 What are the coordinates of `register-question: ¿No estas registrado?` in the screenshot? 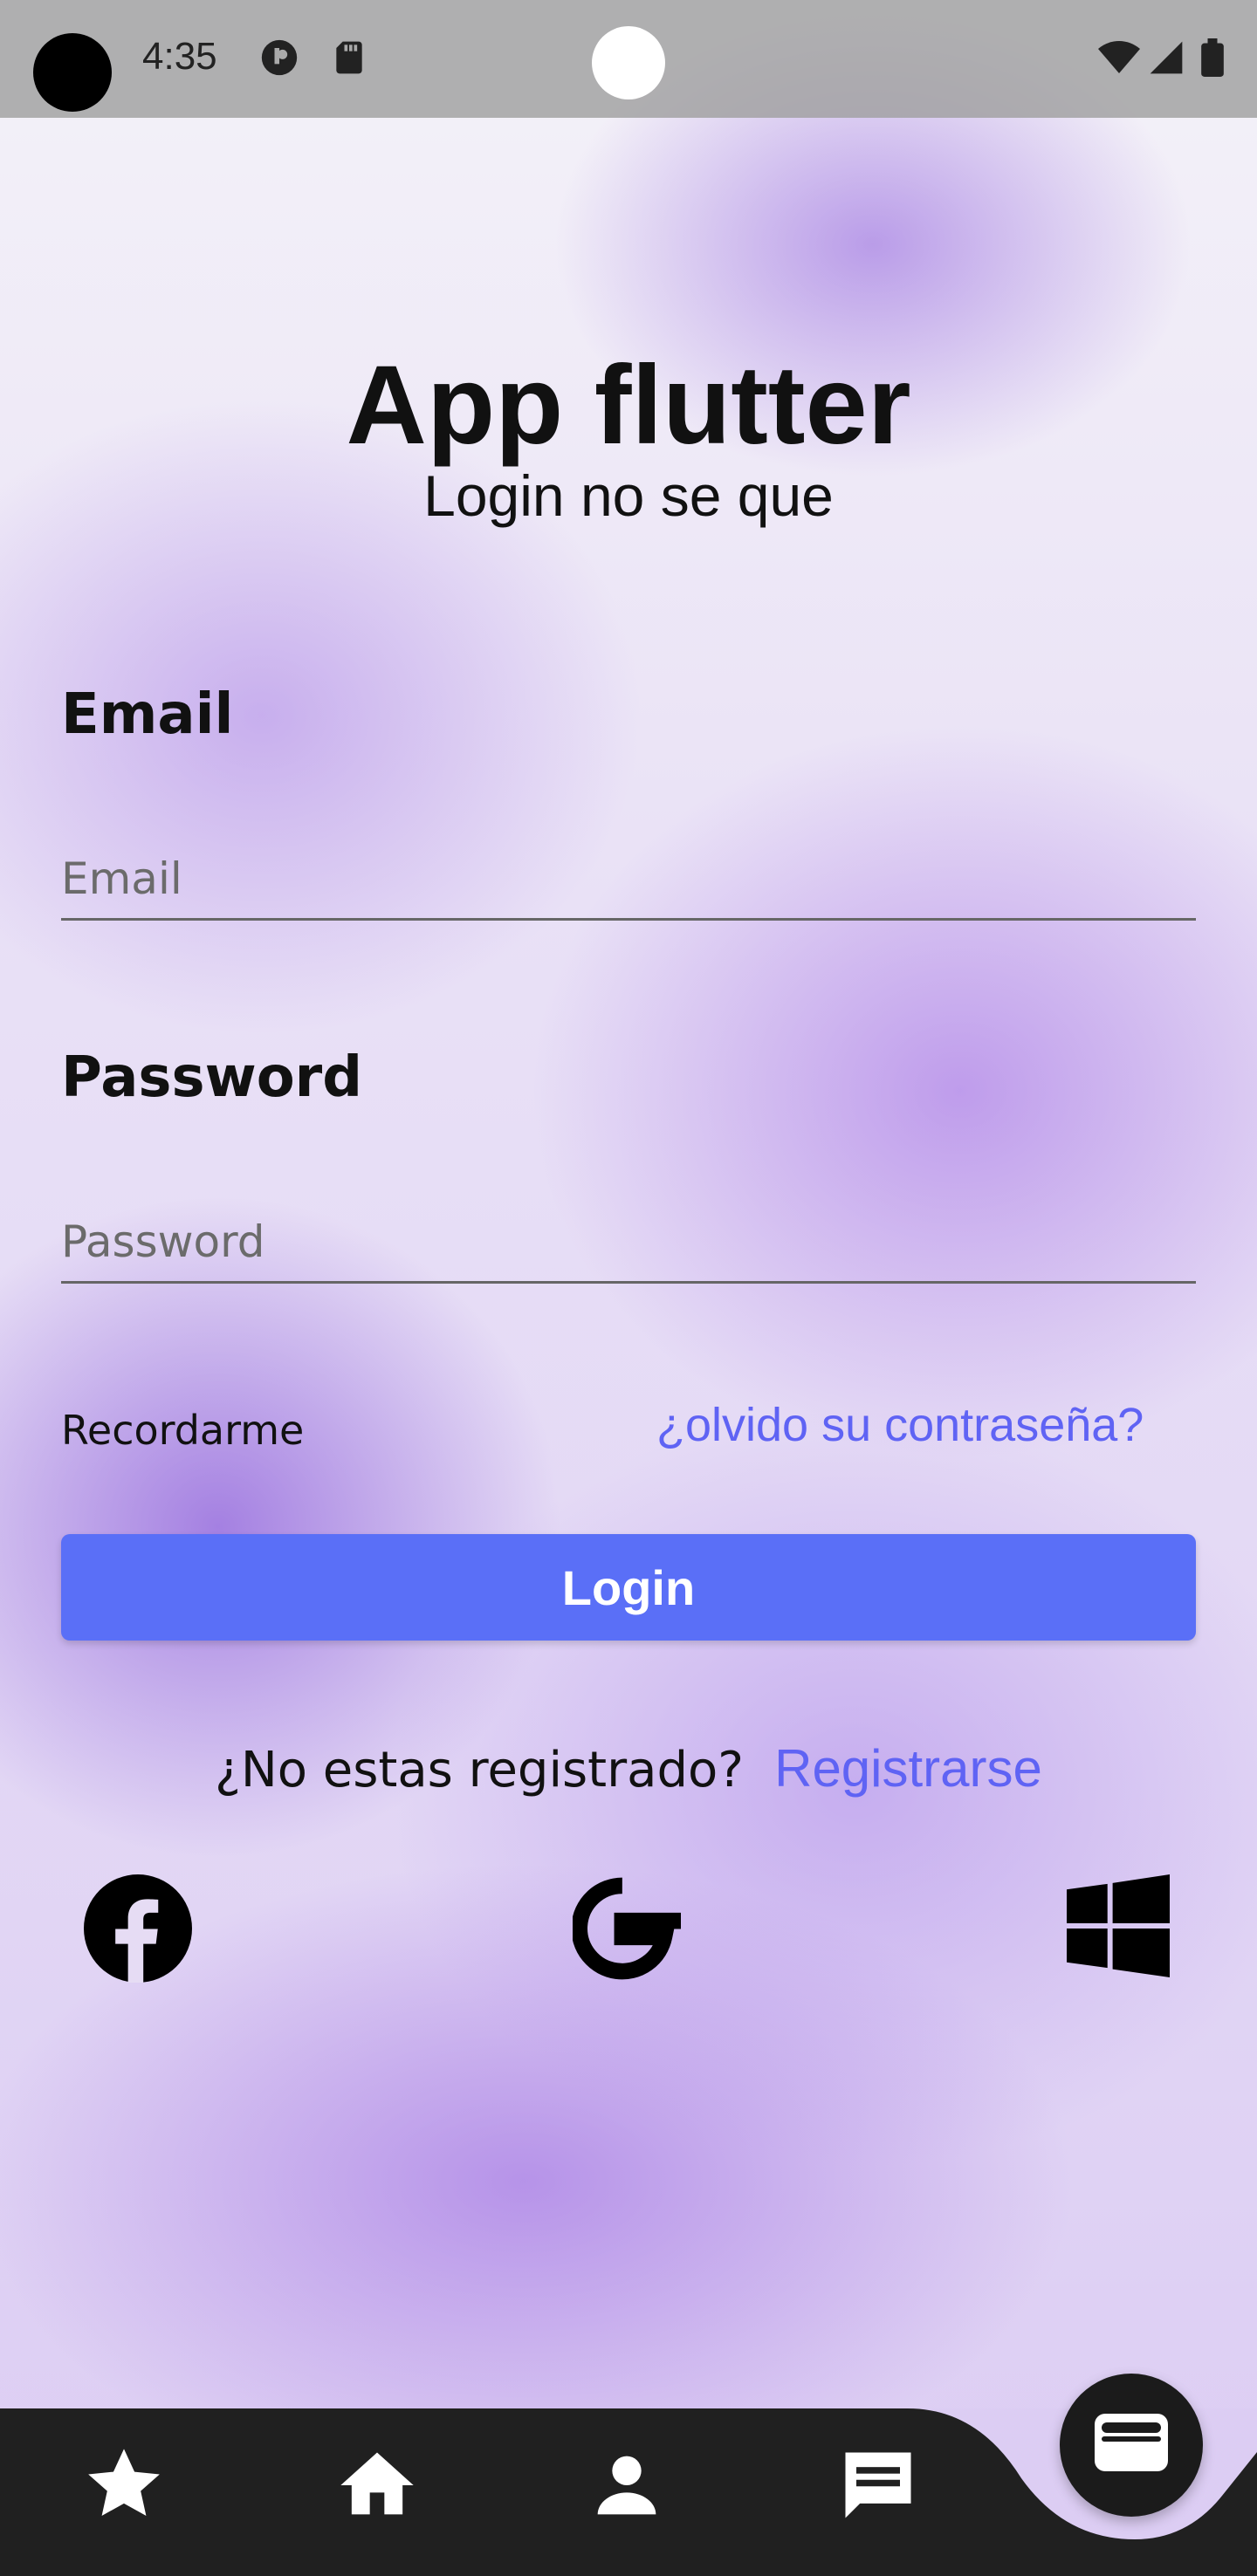 It's located at (480, 1770).